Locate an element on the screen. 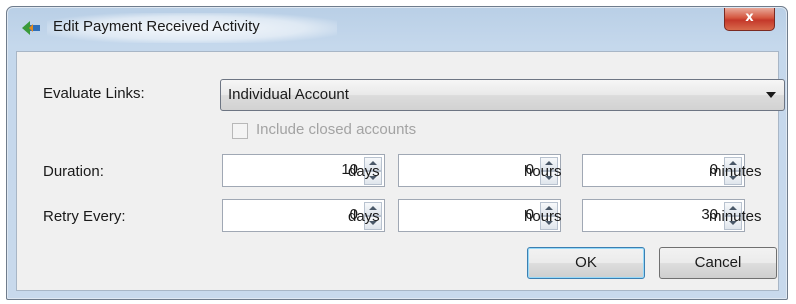  window-title: Edit Payment Received Activity is located at coordinates (156, 26).